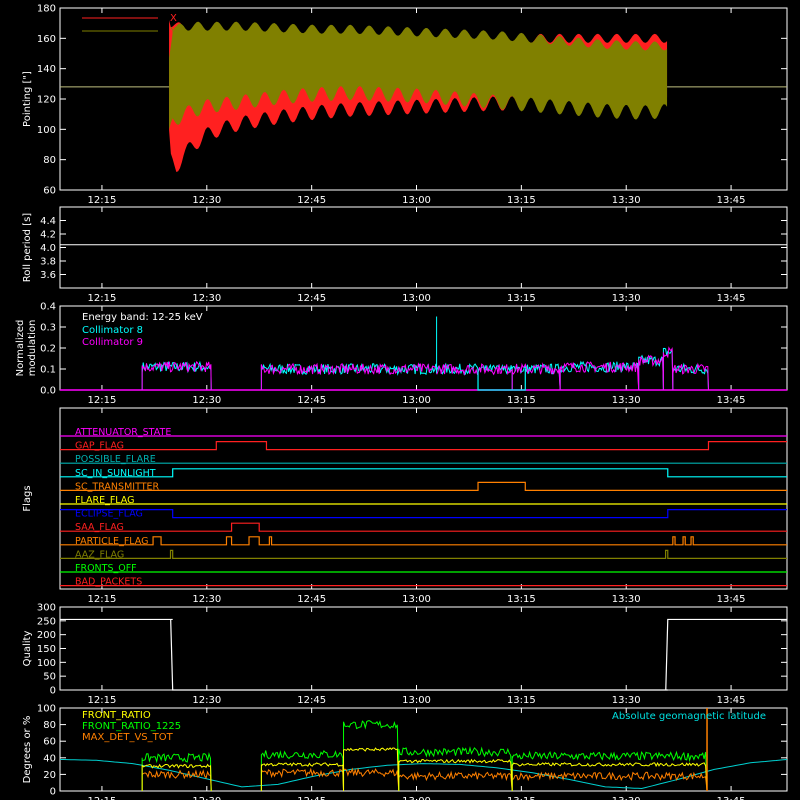 Image resolution: width=800 pixels, height=800 pixels. I want to click on roll-xtick-label: 13:00, so click(416, 298).